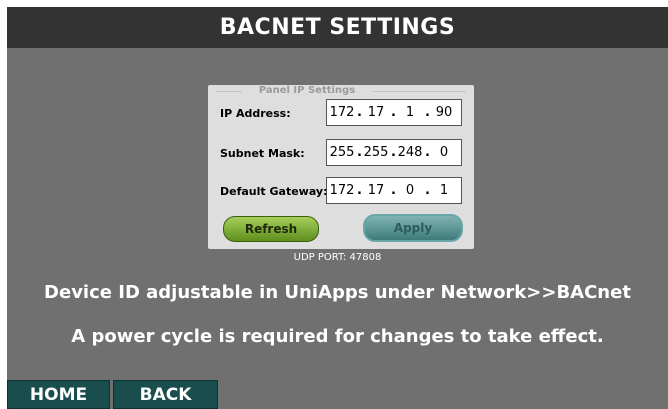  What do you see at coordinates (342, 190) in the screenshot?
I see `default-gateway-octet-1: 172` at bounding box center [342, 190].